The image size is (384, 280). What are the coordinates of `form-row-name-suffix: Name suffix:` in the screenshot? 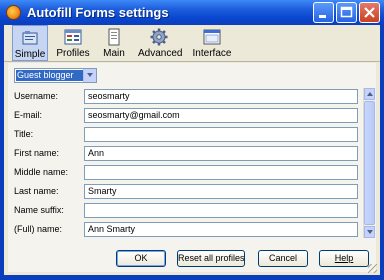 It's located at (185, 211).